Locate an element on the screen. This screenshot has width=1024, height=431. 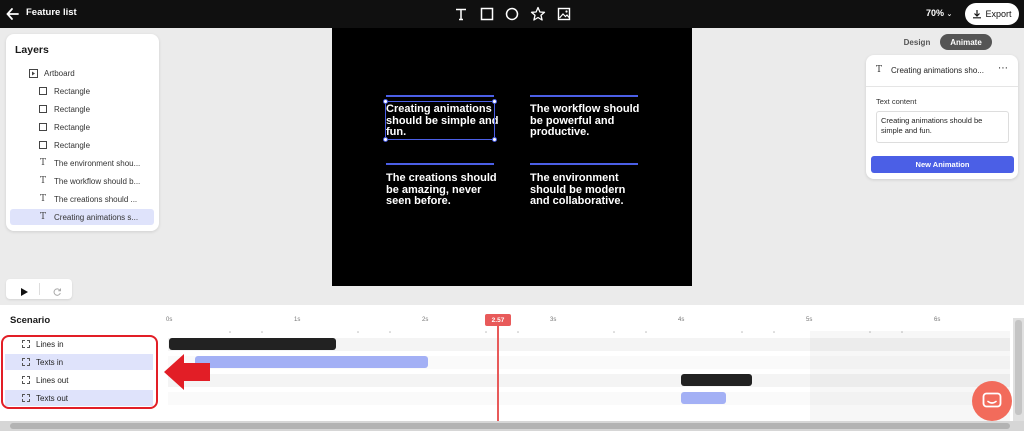
annotation-arrow-icon is located at coordinates (187, 372).